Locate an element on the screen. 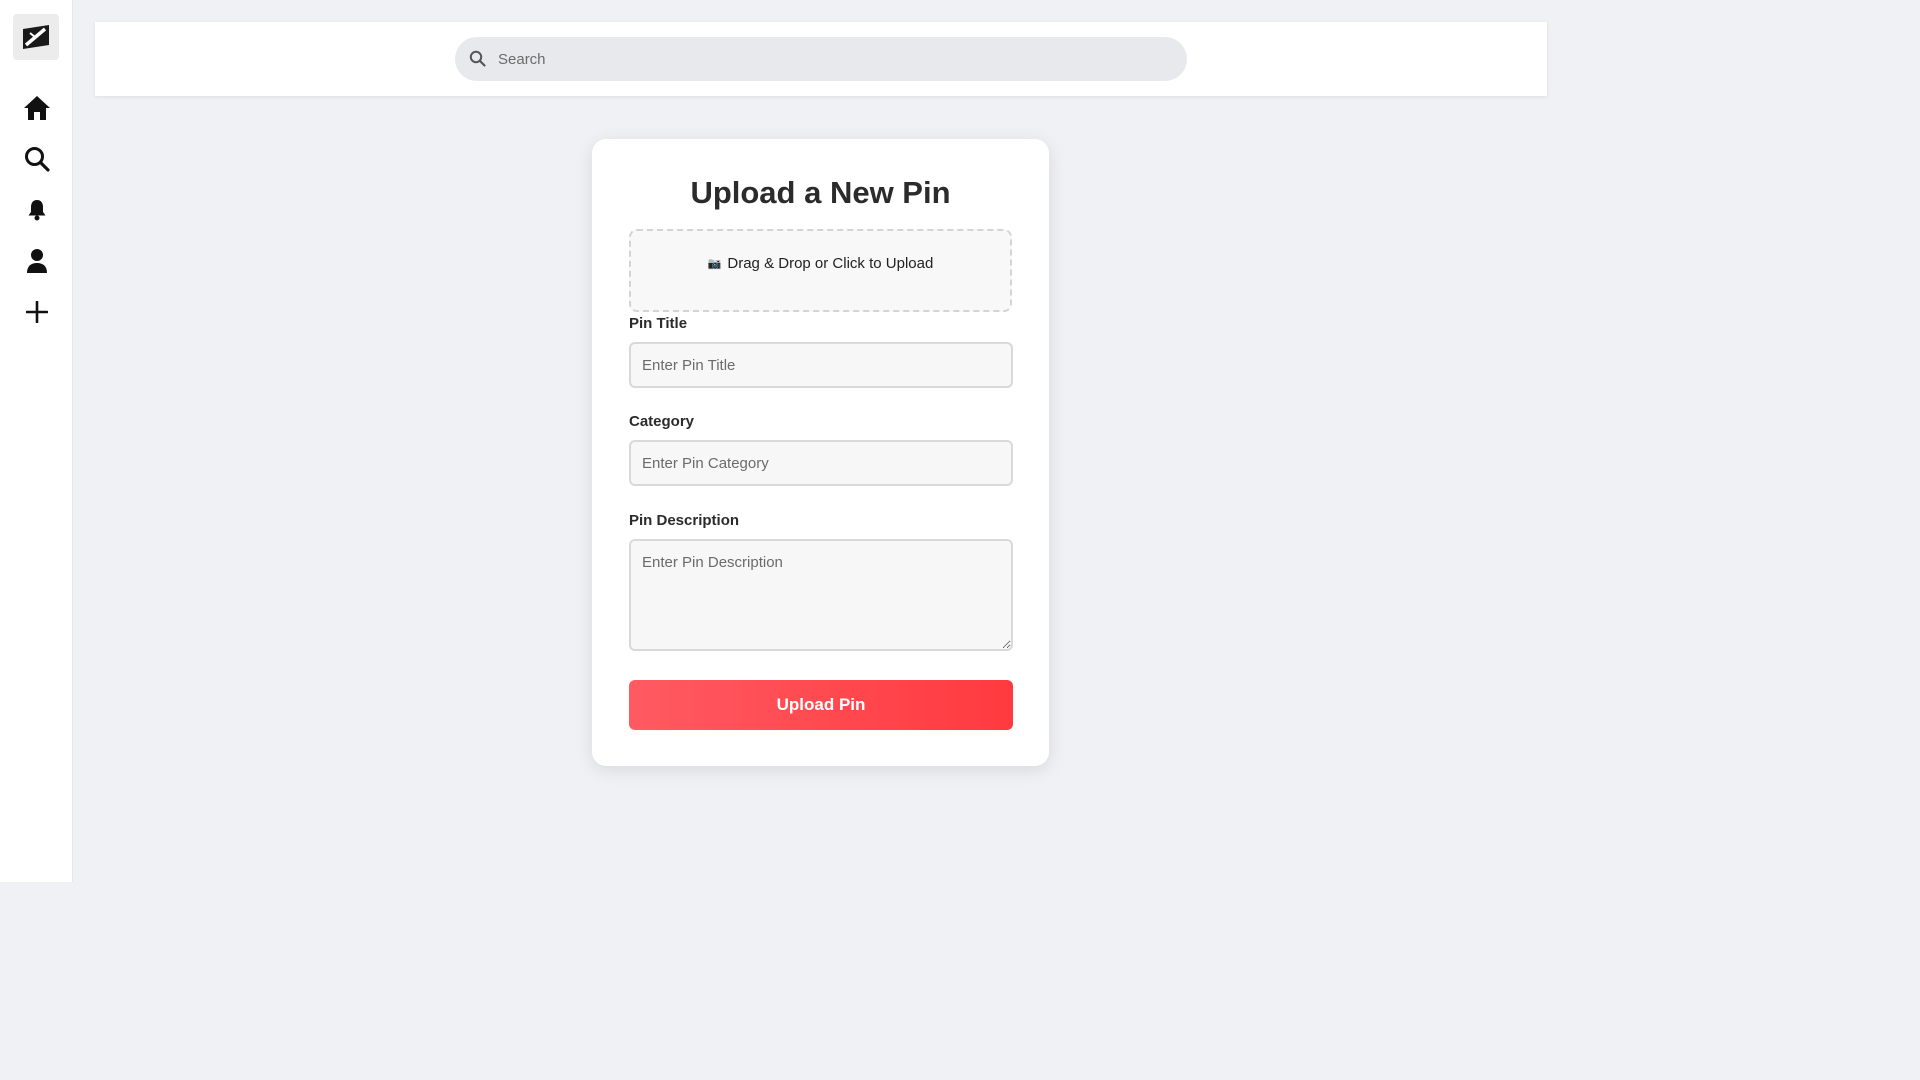  pin-title-label: Pin Title is located at coordinates (658, 323).